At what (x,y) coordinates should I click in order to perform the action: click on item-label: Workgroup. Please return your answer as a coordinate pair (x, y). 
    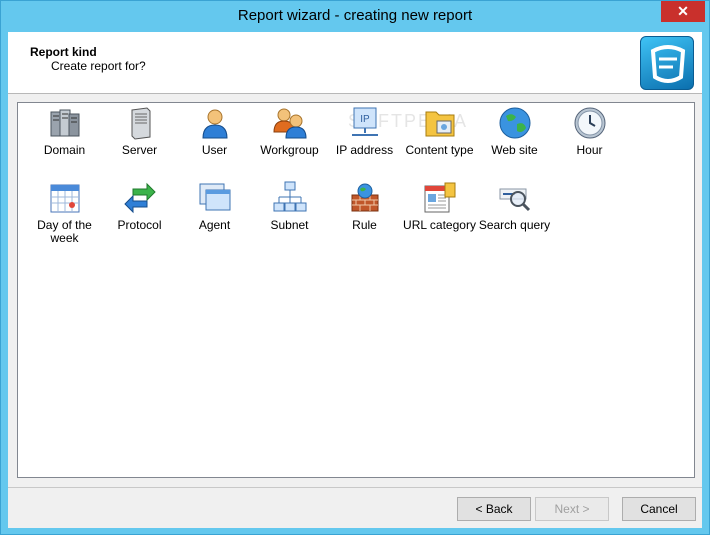
    Looking at the image, I should click on (289, 150).